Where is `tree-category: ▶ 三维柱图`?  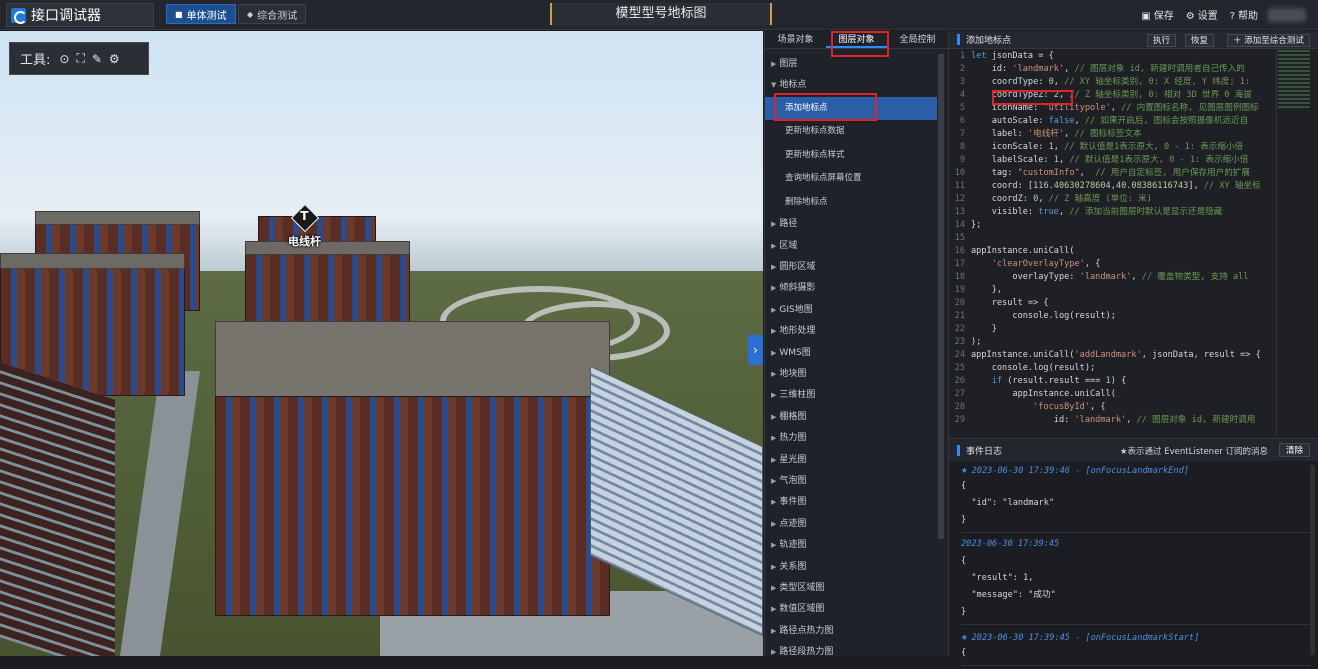
tree-category: ▶ 三维柱图 is located at coordinates (851, 395).